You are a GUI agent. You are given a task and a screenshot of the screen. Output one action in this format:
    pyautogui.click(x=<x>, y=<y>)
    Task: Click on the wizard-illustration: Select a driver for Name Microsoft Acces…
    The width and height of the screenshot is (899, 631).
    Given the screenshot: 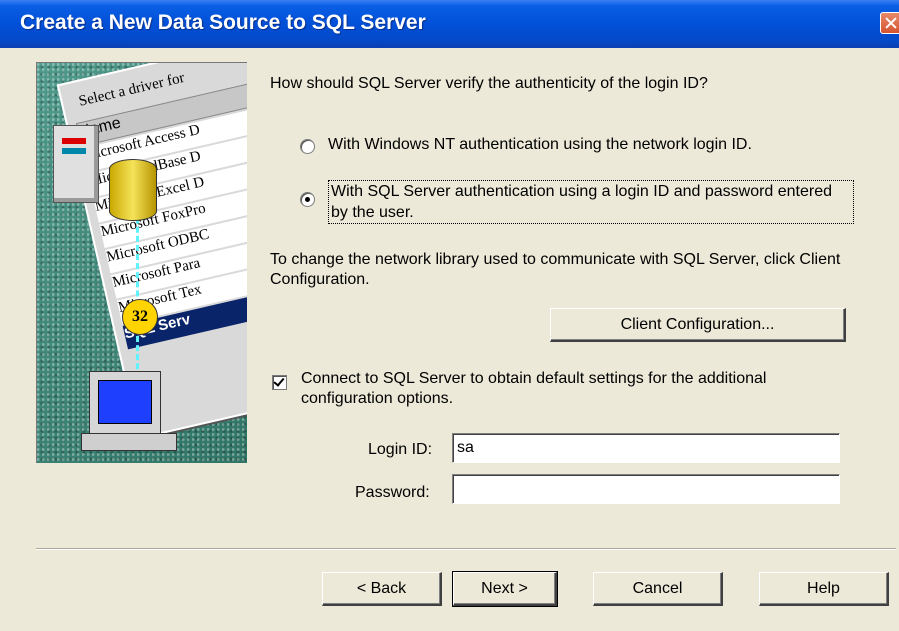 What is the action you would take?
    pyautogui.click(x=141, y=262)
    